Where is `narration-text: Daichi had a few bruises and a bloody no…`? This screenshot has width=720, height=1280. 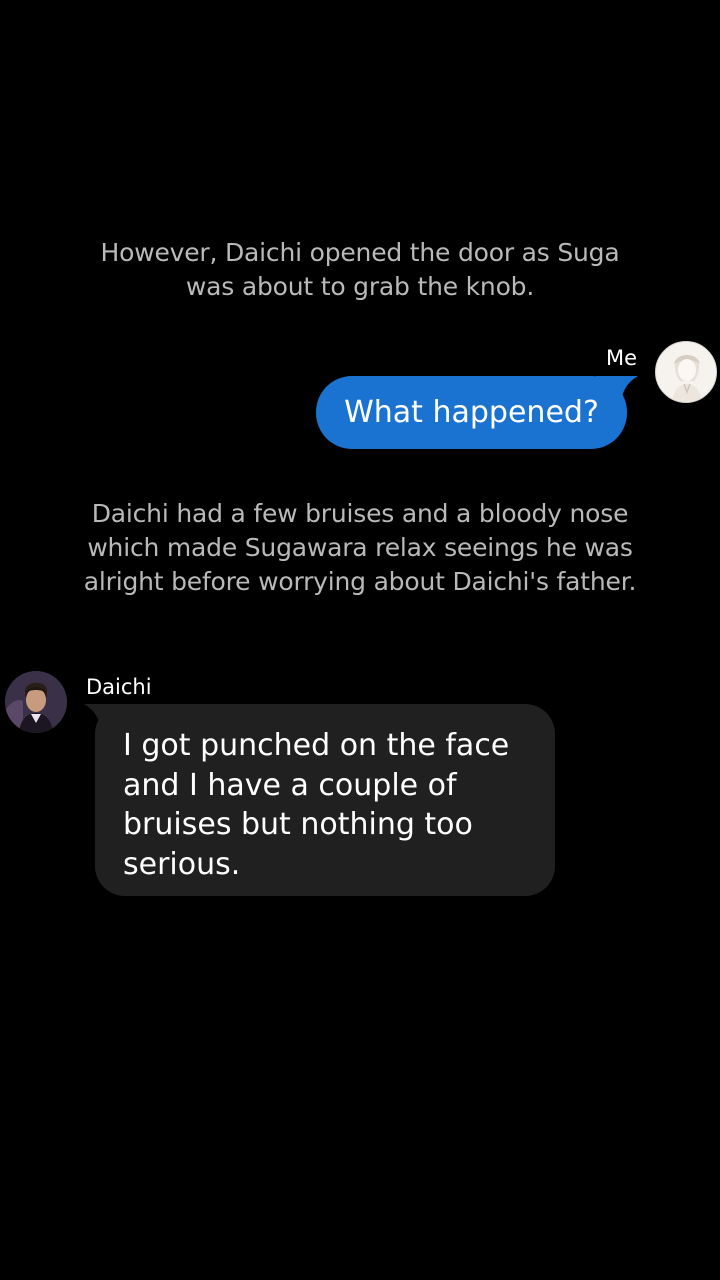
narration-text: Daichi had a few bruises and a bloody no… is located at coordinates (360, 547).